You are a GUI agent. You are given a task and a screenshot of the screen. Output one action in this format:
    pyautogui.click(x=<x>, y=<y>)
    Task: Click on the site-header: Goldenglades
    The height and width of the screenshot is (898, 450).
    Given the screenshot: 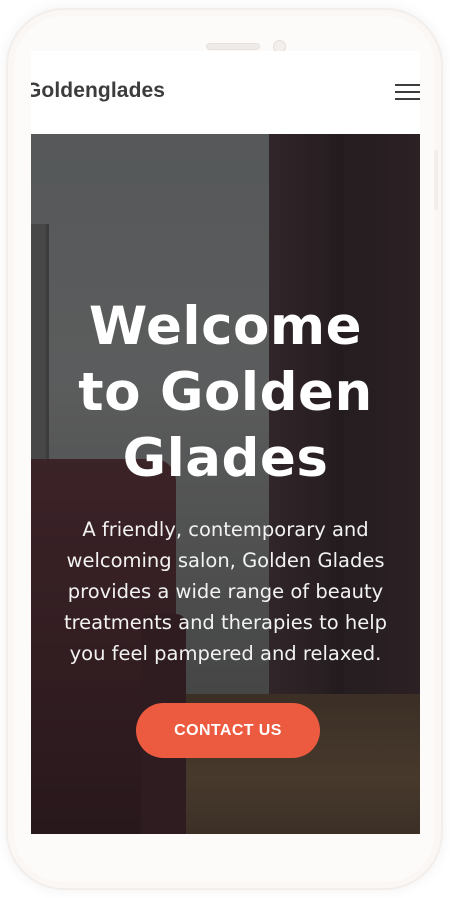 What is the action you would take?
    pyautogui.click(x=225, y=92)
    